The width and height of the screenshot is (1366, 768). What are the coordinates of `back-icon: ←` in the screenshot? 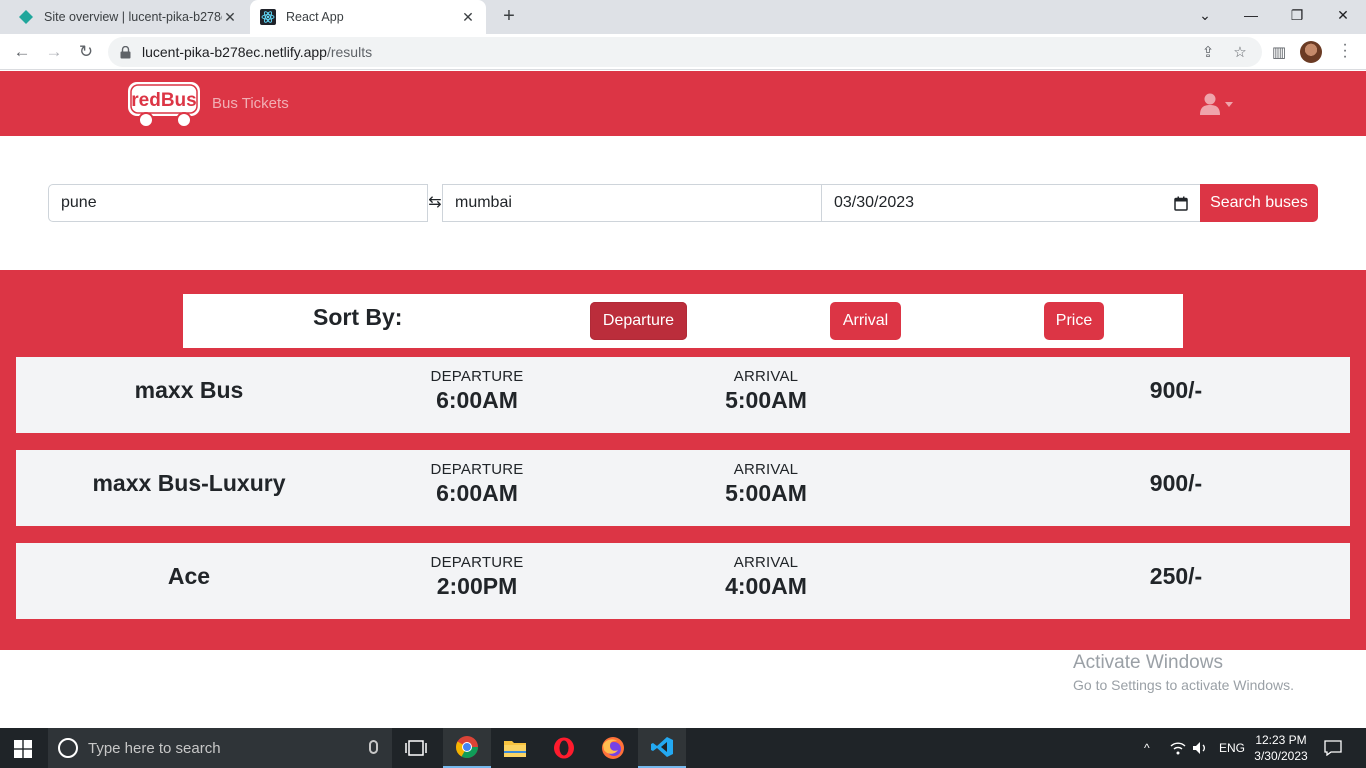 It's located at (22, 52).